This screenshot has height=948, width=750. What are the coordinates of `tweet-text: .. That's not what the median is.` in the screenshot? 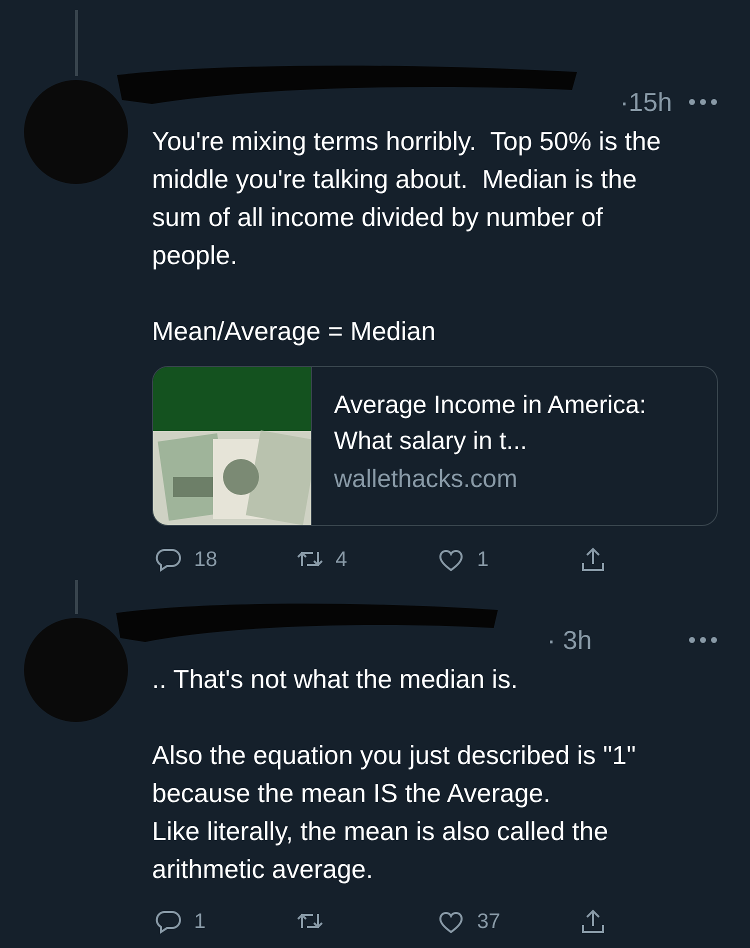 It's located at (335, 679).